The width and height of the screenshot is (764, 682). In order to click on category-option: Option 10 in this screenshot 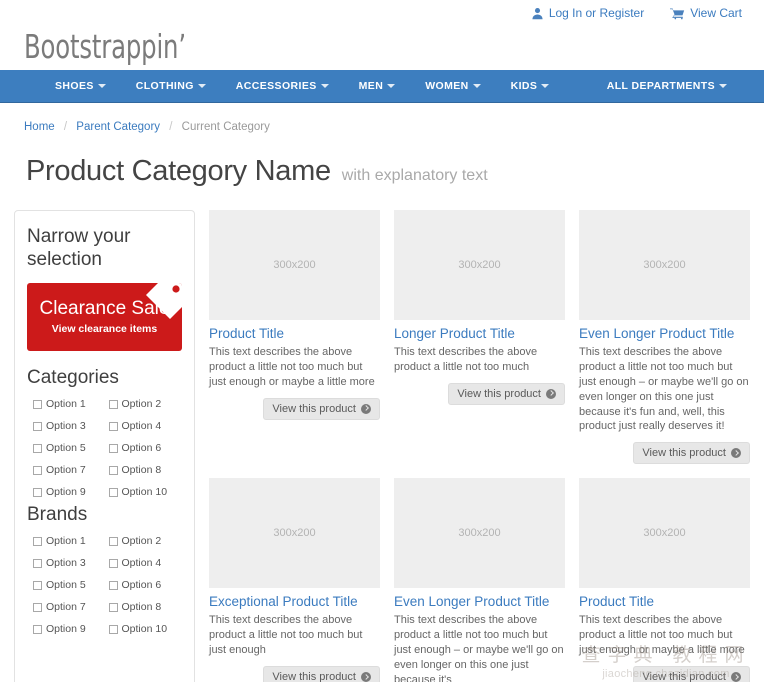, I will do `click(145, 492)`.